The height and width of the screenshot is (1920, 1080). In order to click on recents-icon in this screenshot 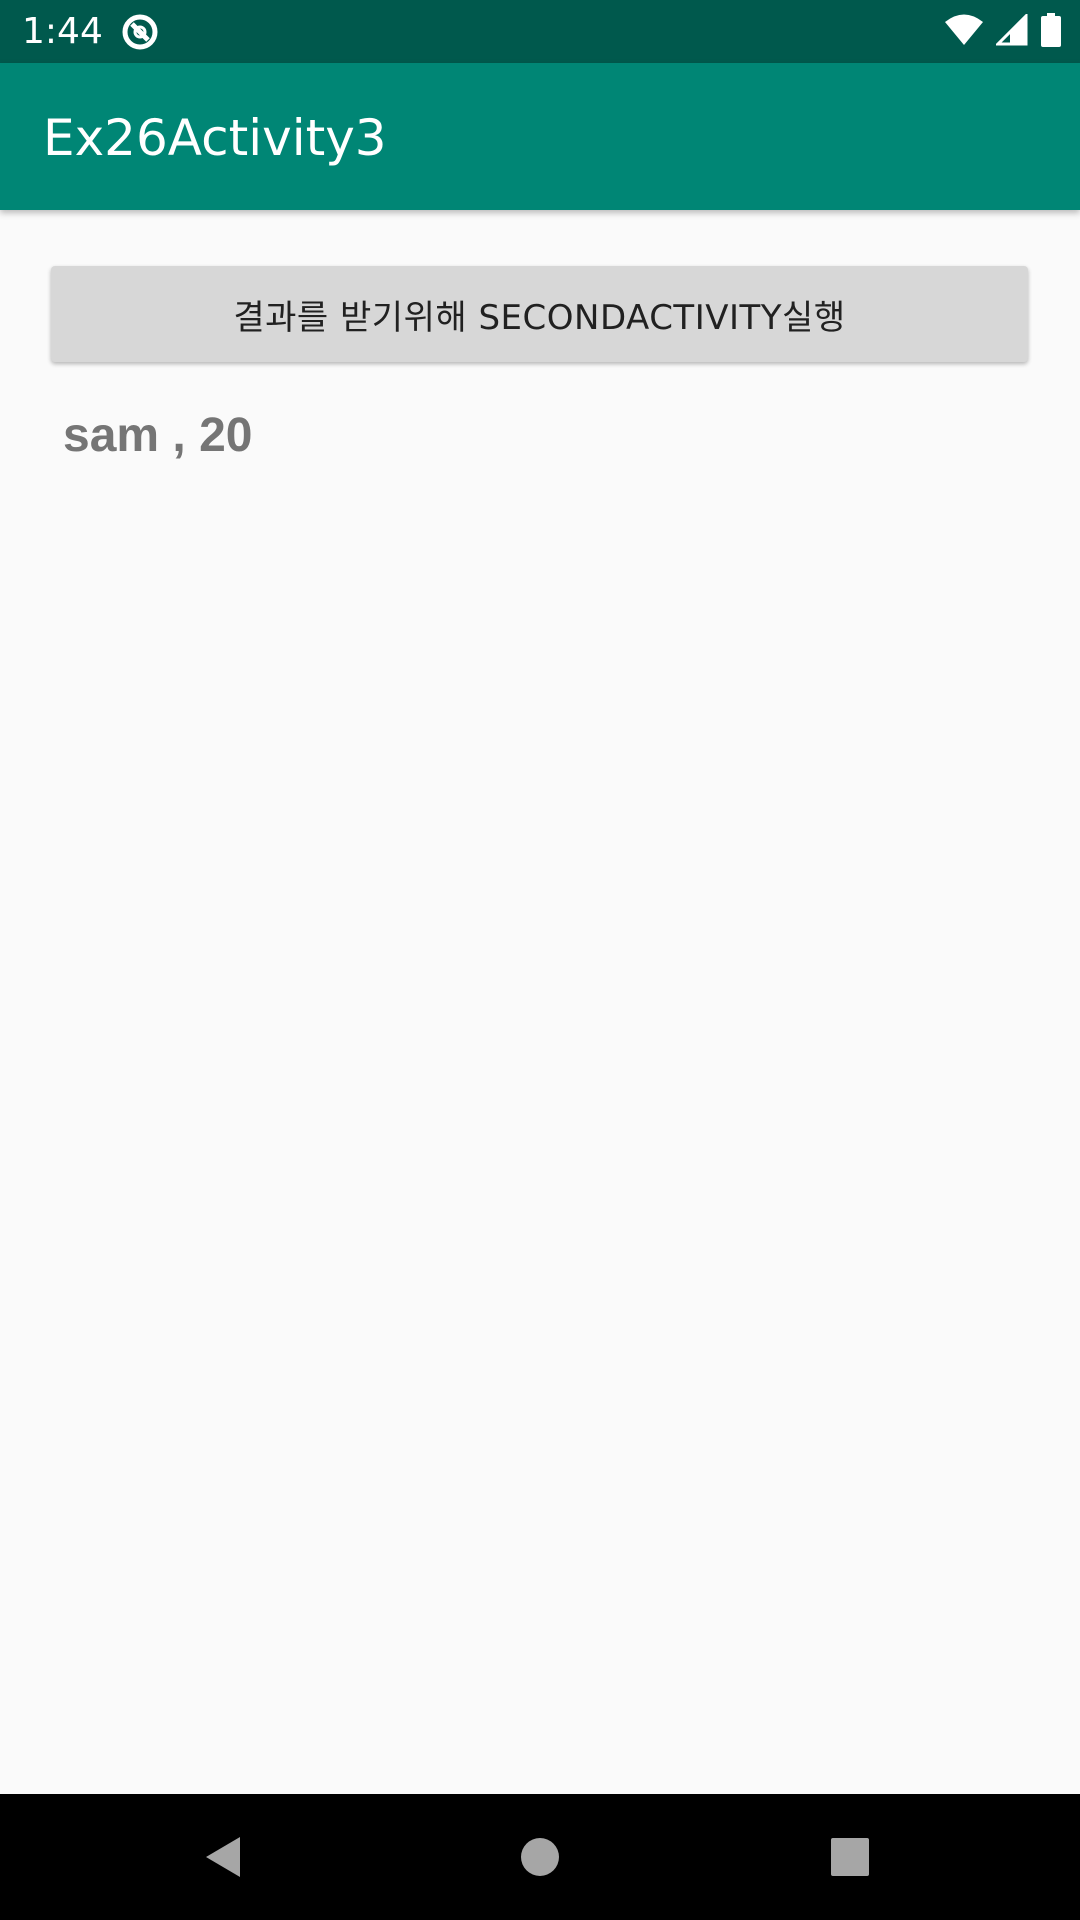, I will do `click(850, 1857)`.